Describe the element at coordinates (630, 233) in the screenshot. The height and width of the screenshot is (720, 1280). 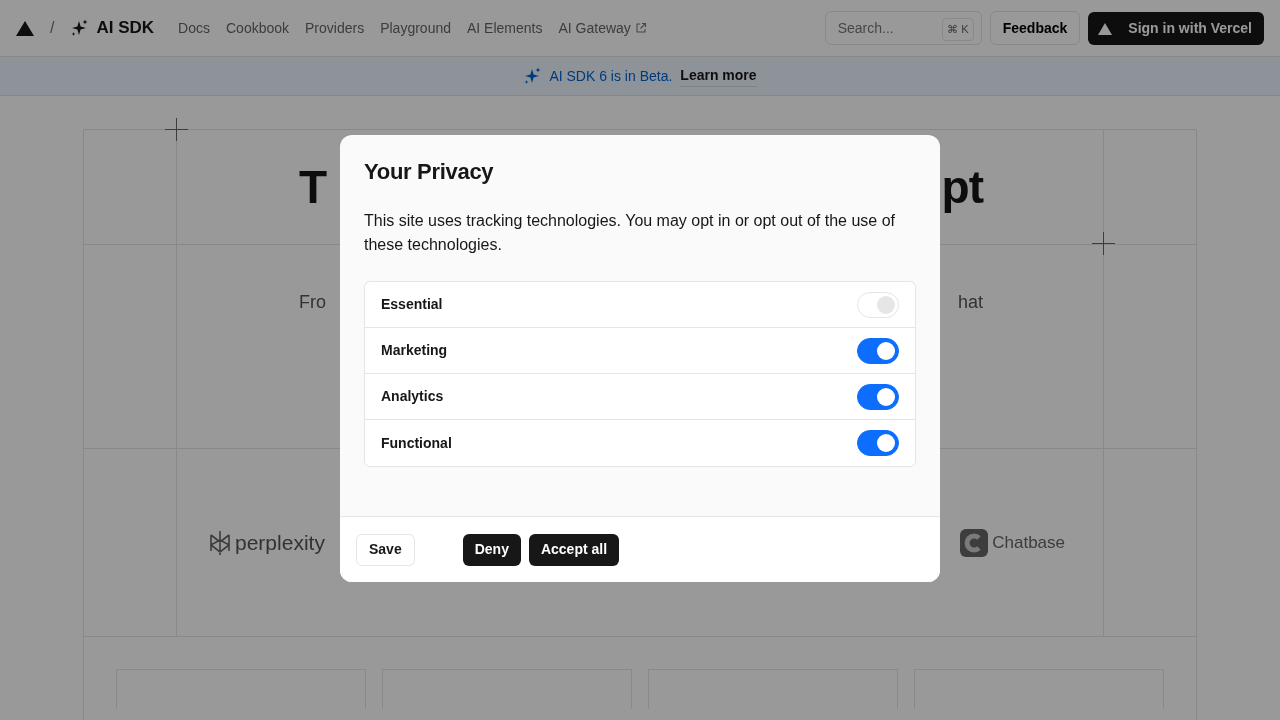
I see `dialog-description: This site uses tracking technologies. You may opt in or opt out of the use of these technologies.` at that location.